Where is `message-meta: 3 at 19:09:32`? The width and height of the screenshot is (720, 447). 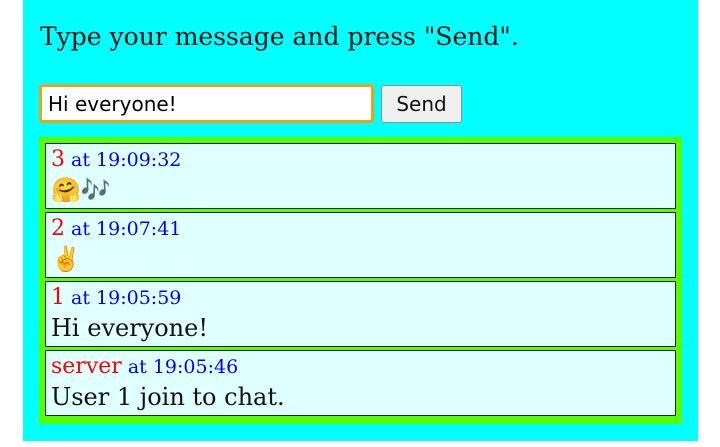
message-meta: 3 at 19:09:32 is located at coordinates (360, 160).